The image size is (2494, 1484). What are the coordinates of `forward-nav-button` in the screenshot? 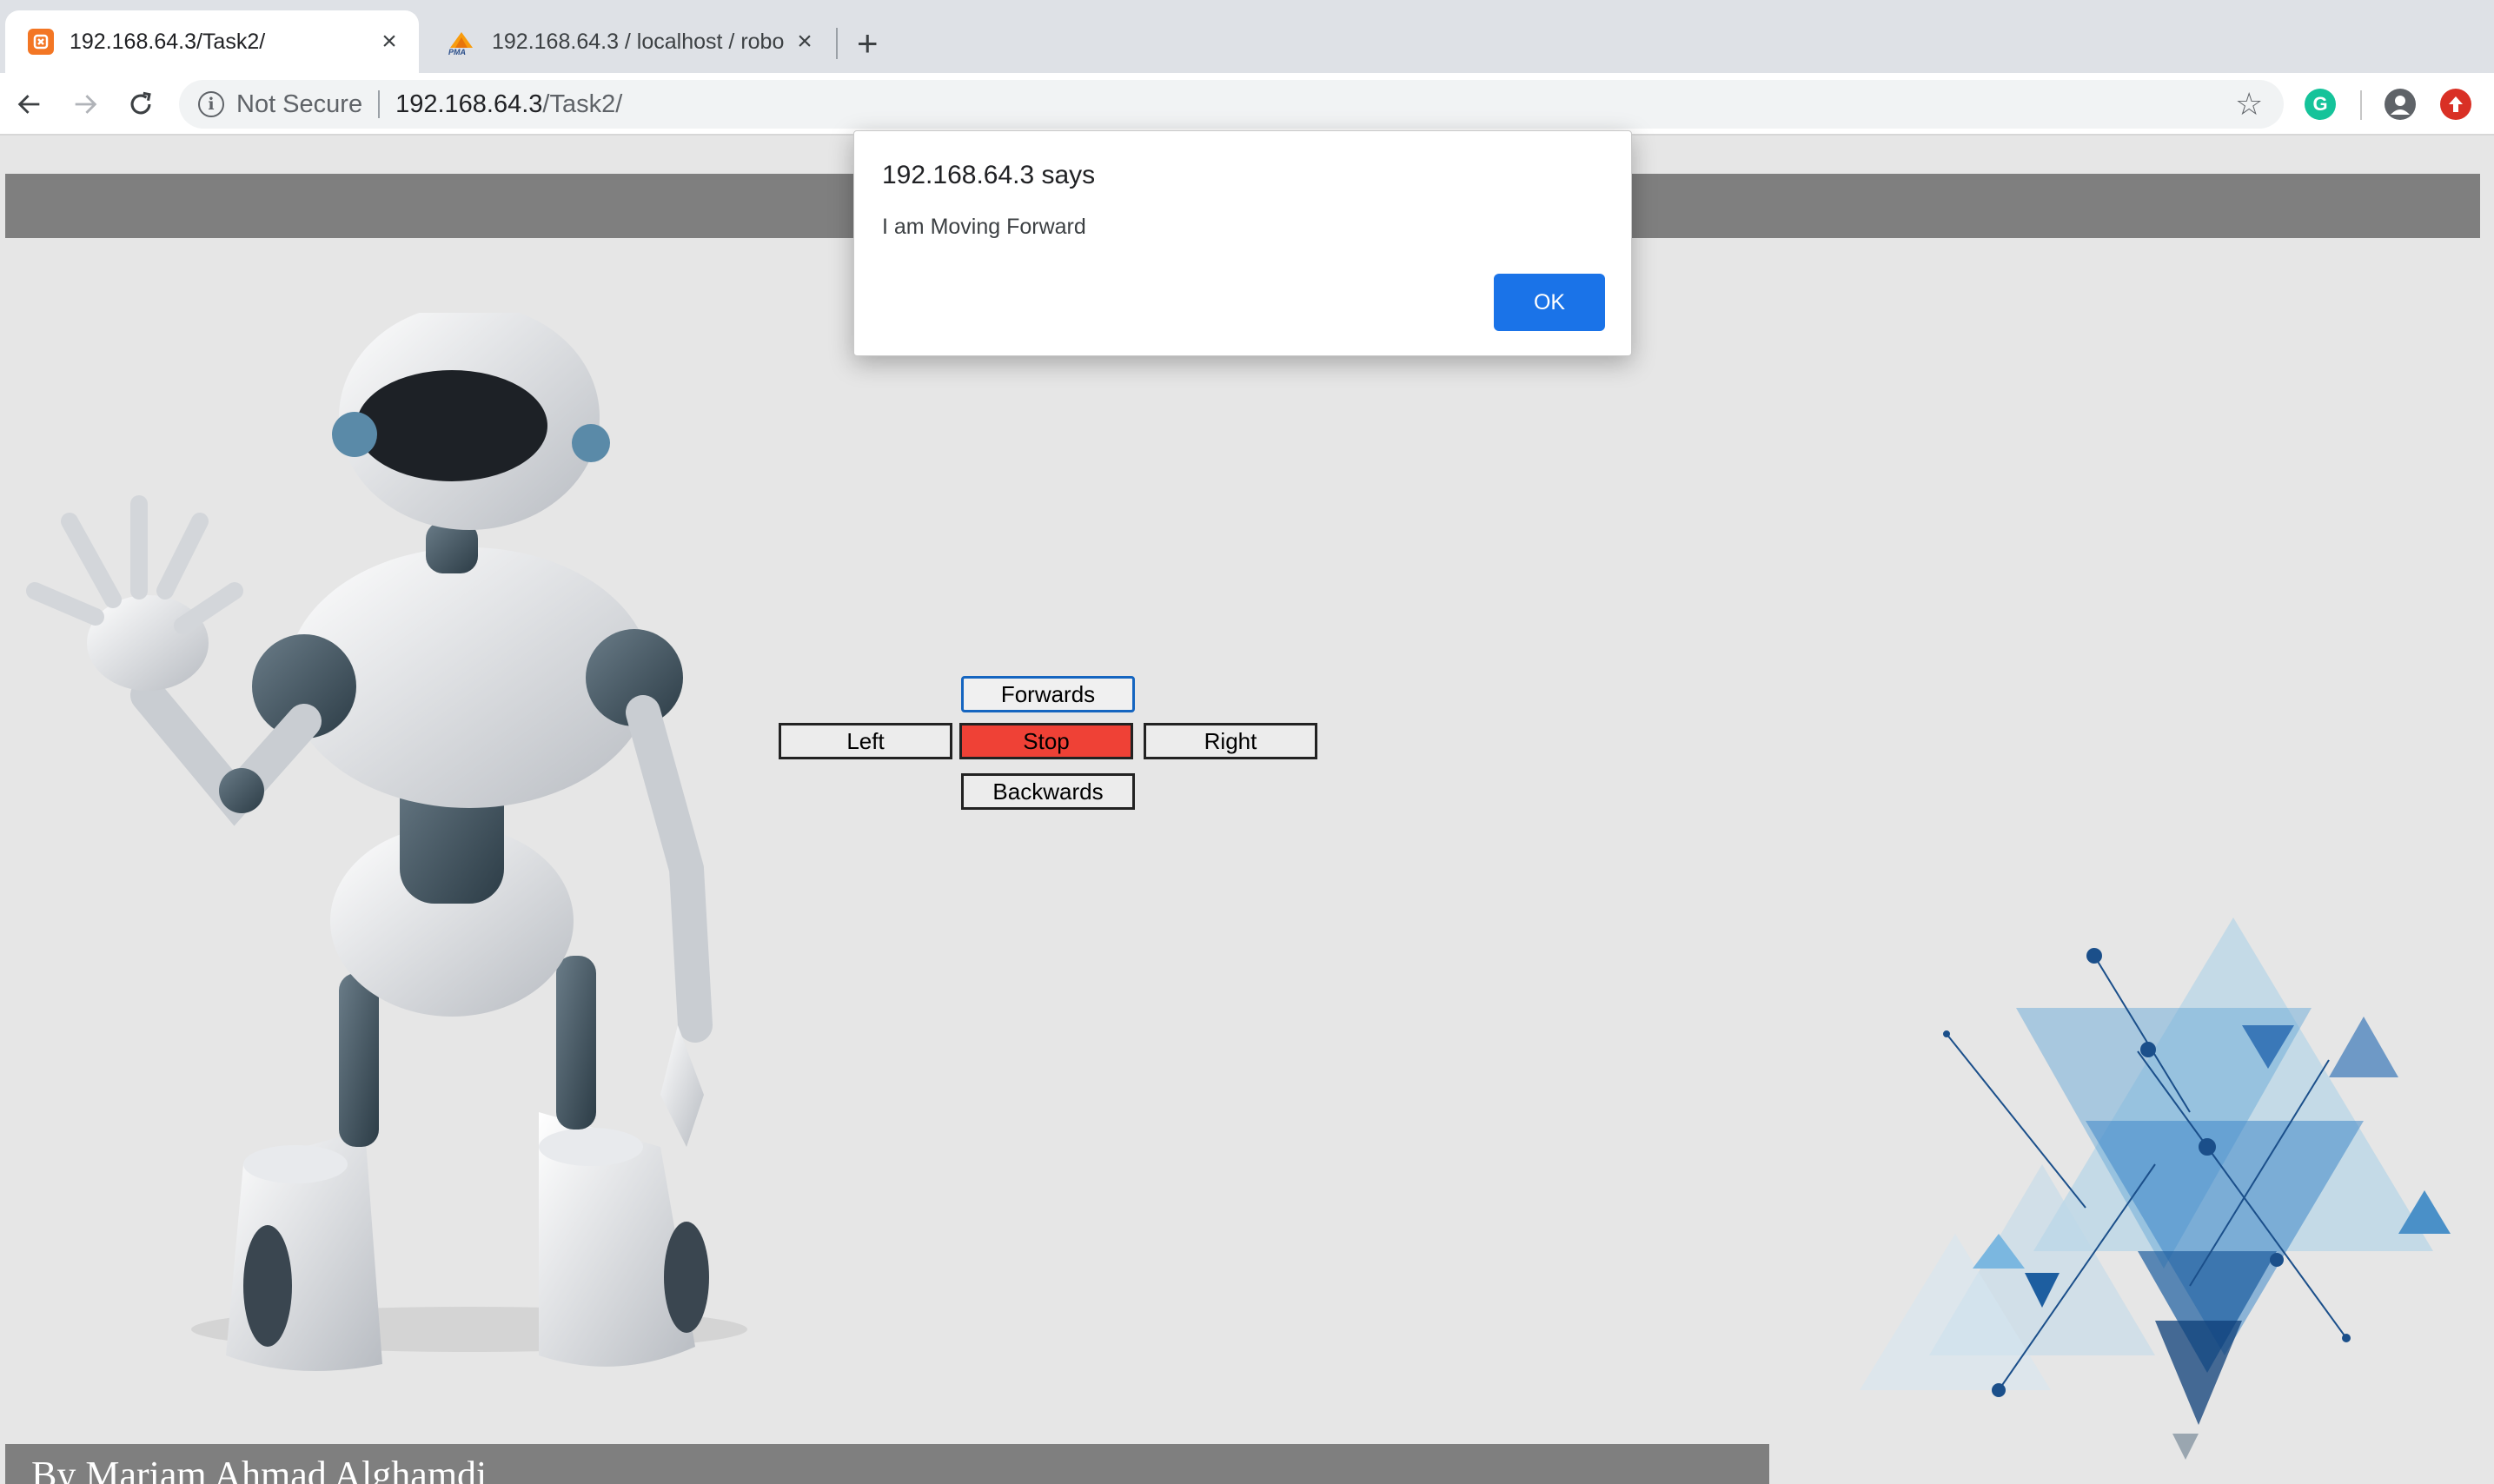 It's located at (85, 104).